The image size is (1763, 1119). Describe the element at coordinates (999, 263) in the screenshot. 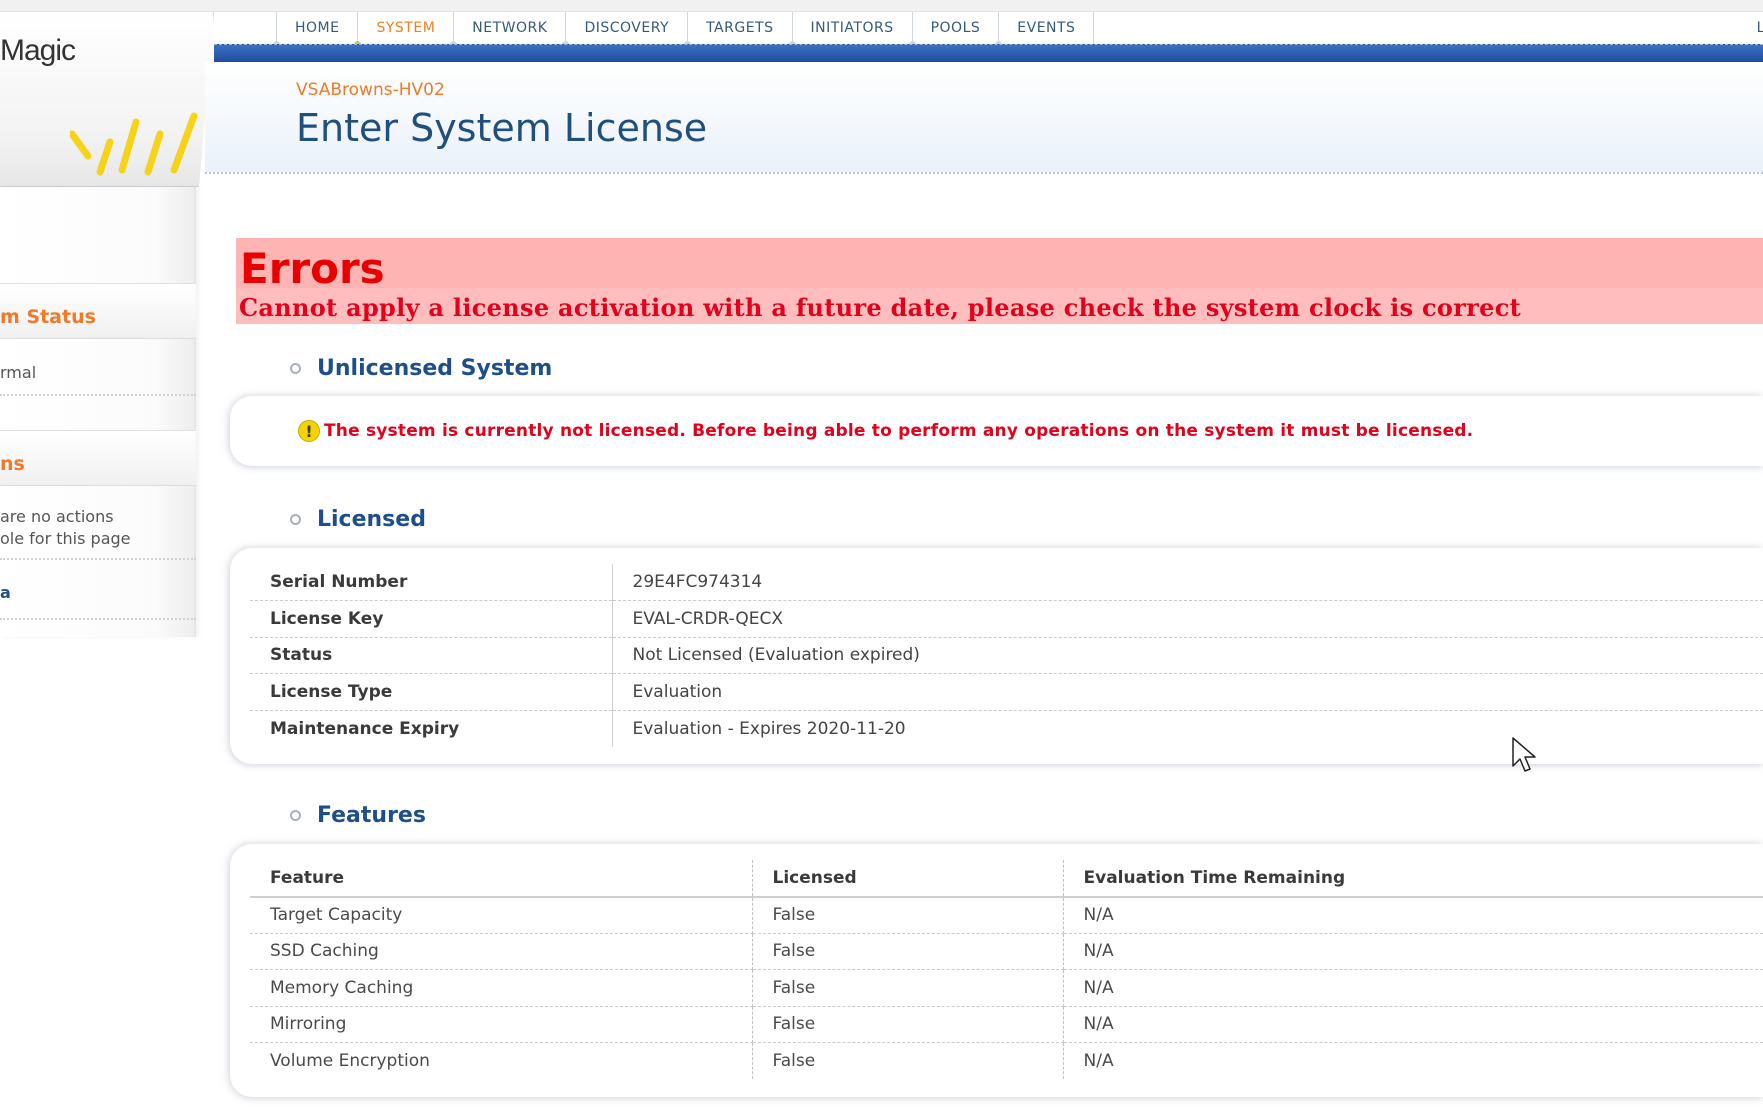

I see `error-box-top` at that location.